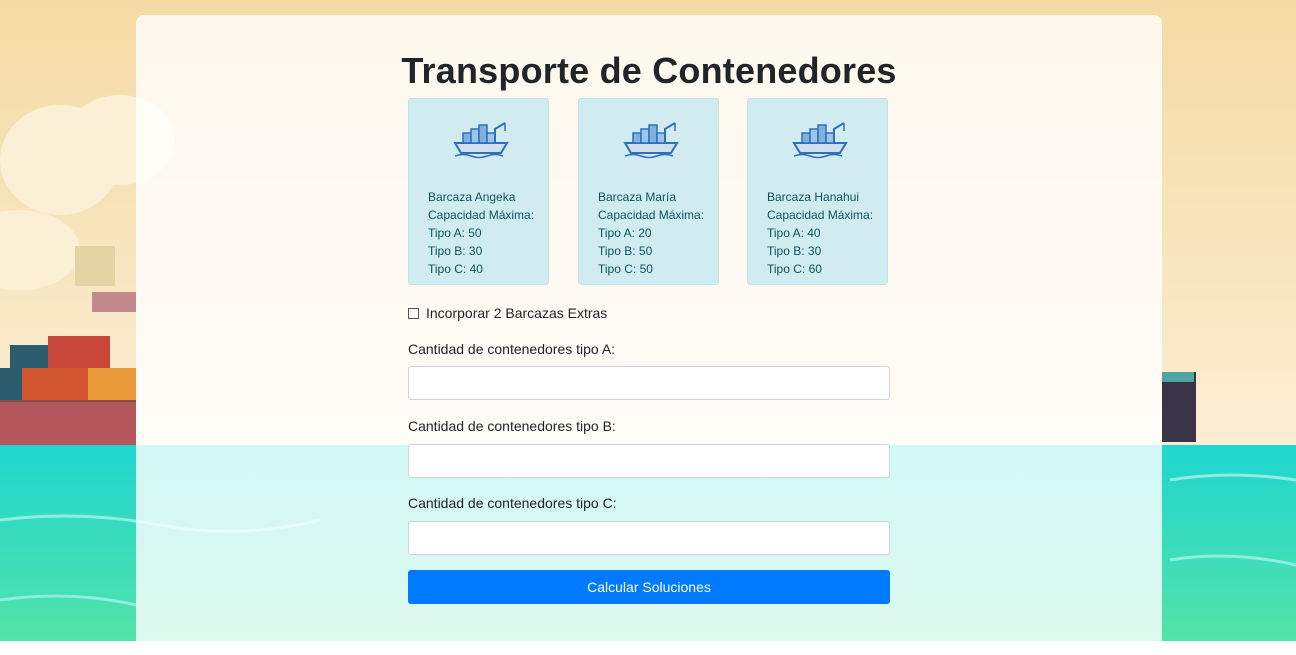 The width and height of the screenshot is (1296, 655). What do you see at coordinates (512, 503) in the screenshot?
I see `field-c-label: Cantidad de contenedores tipo C:` at bounding box center [512, 503].